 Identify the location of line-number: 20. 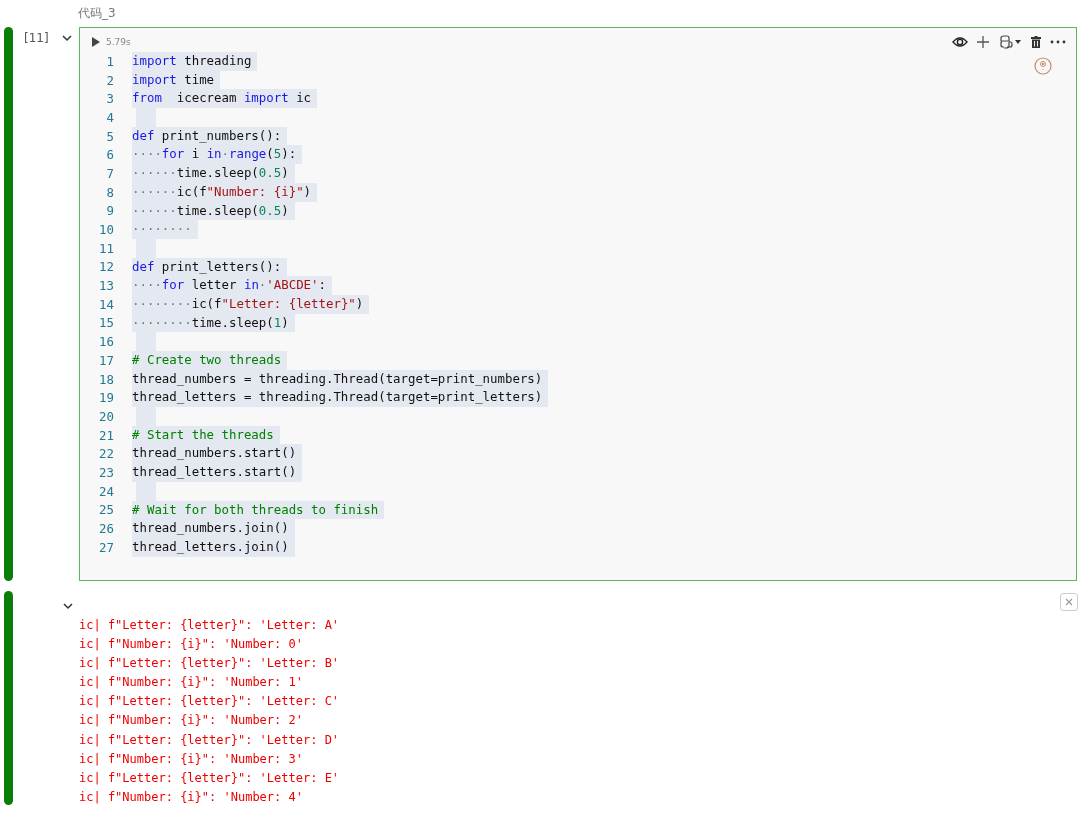
(106, 416).